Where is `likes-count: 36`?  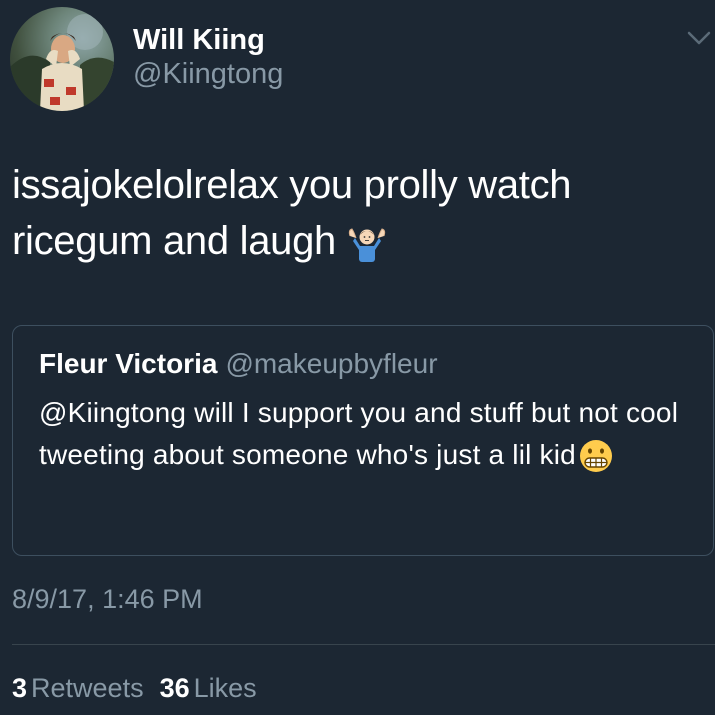 likes-count: 36 is located at coordinates (174, 688).